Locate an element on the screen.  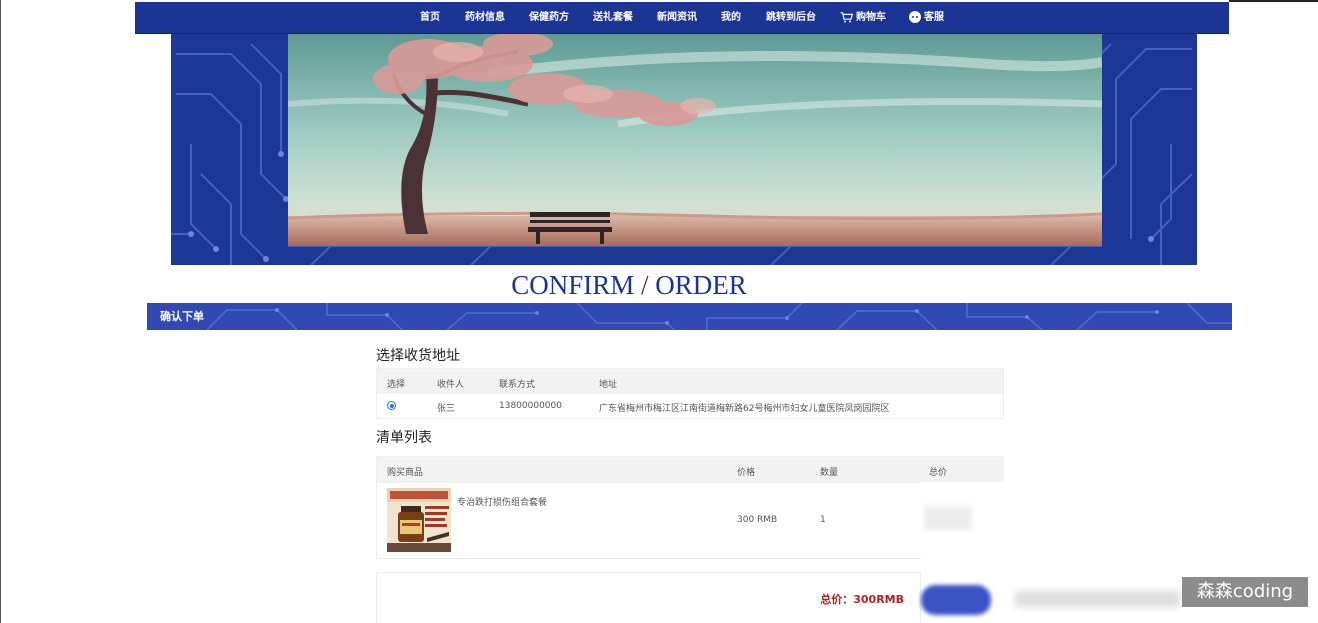
address-section-title: 选择收货地址 is located at coordinates (418, 356).